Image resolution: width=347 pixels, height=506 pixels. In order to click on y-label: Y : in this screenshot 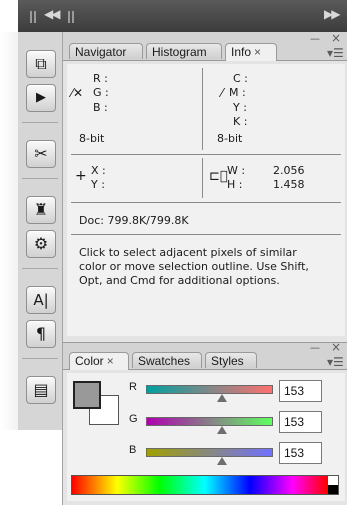, I will do `click(240, 107)`.